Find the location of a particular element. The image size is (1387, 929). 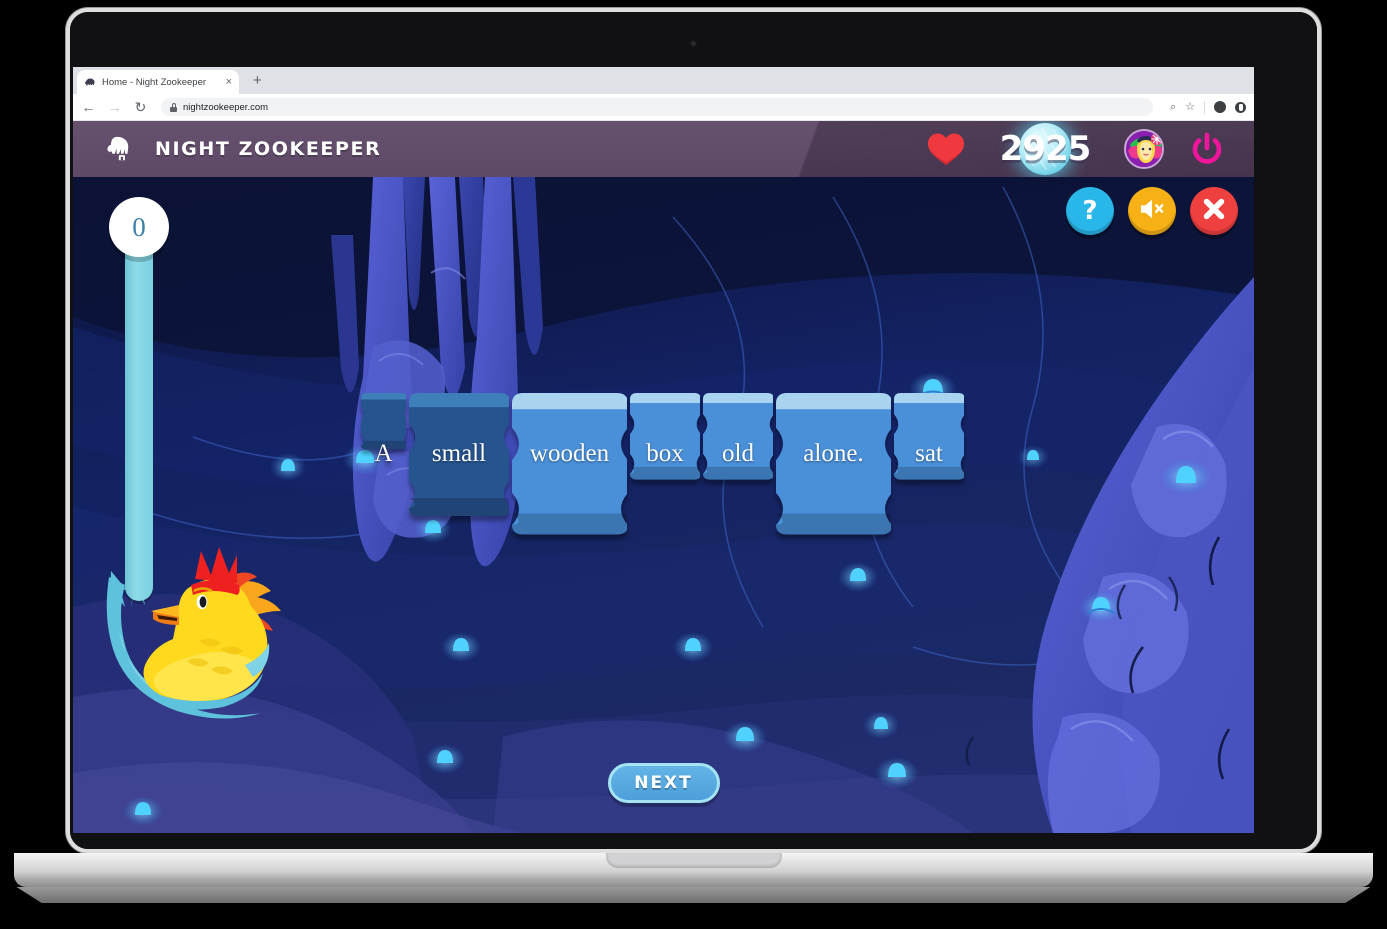

app-header: NIGHT ZOOKEEPER 2925 is located at coordinates (663, 149).